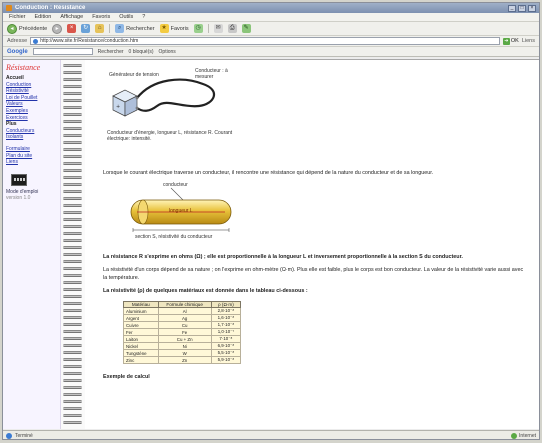 This screenshot has height=443, width=542. What do you see at coordinates (167, 52) in the screenshot?
I see `google-options-button: Options` at bounding box center [167, 52].